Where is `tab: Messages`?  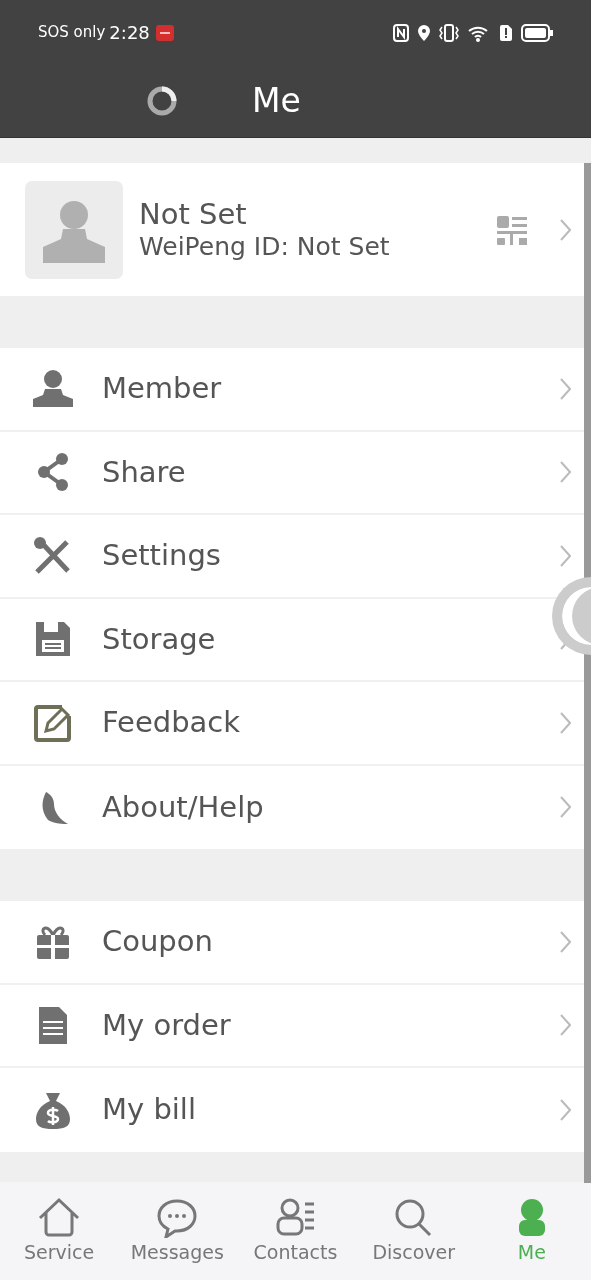
tab: Messages is located at coordinates (177, 1231).